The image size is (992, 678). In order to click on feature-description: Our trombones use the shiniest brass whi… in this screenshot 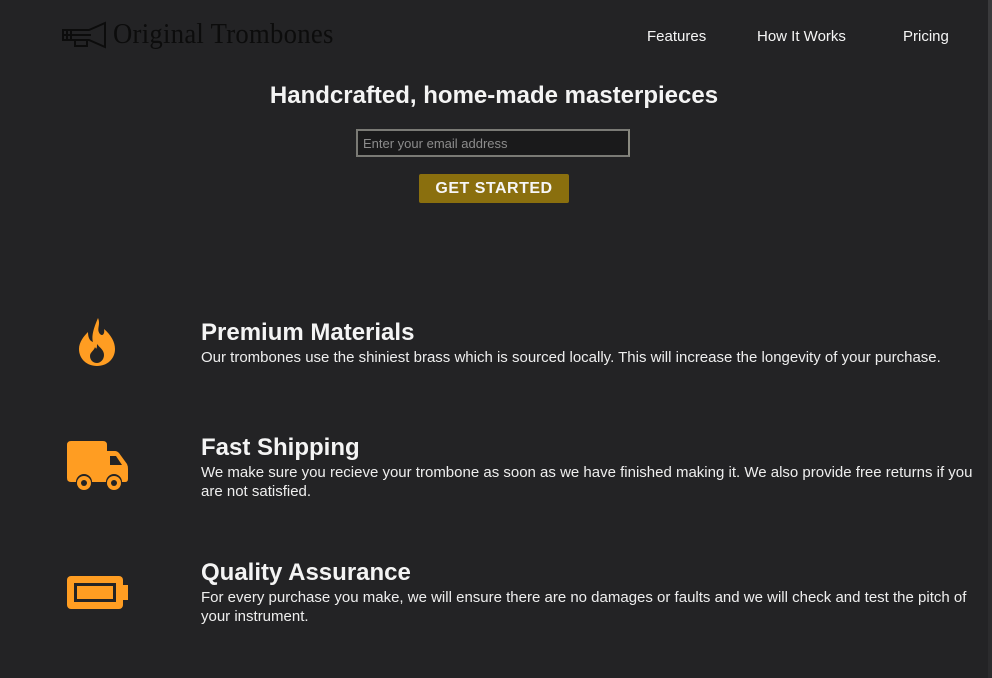, I will do `click(571, 357)`.